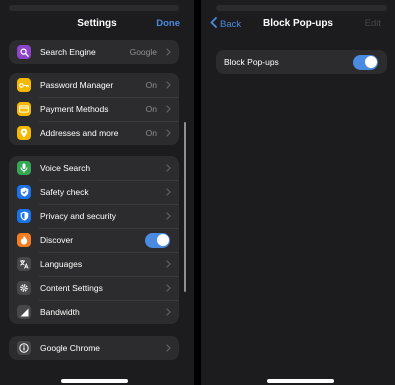 Image resolution: width=395 pixels, height=385 pixels. What do you see at coordinates (94, 192) in the screenshot?
I see `settings-row-safety-check: Safety check` at bounding box center [94, 192].